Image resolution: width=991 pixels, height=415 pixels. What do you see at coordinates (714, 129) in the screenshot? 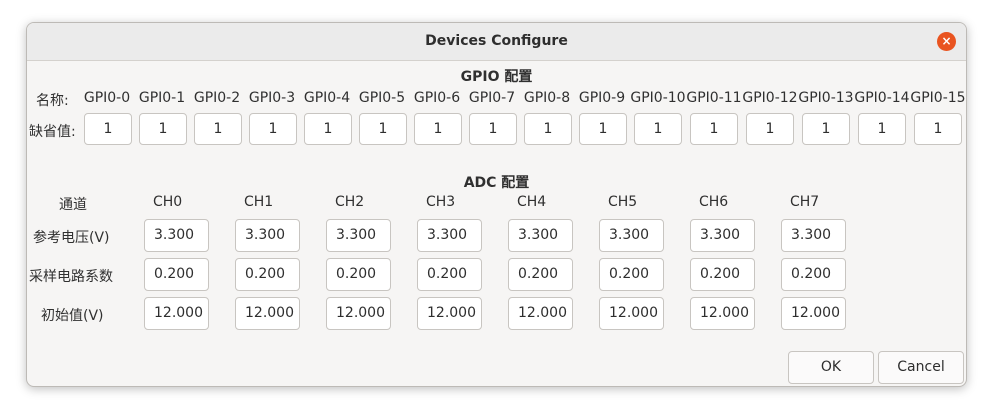
I see `gpio-default-field-11: 1` at bounding box center [714, 129].